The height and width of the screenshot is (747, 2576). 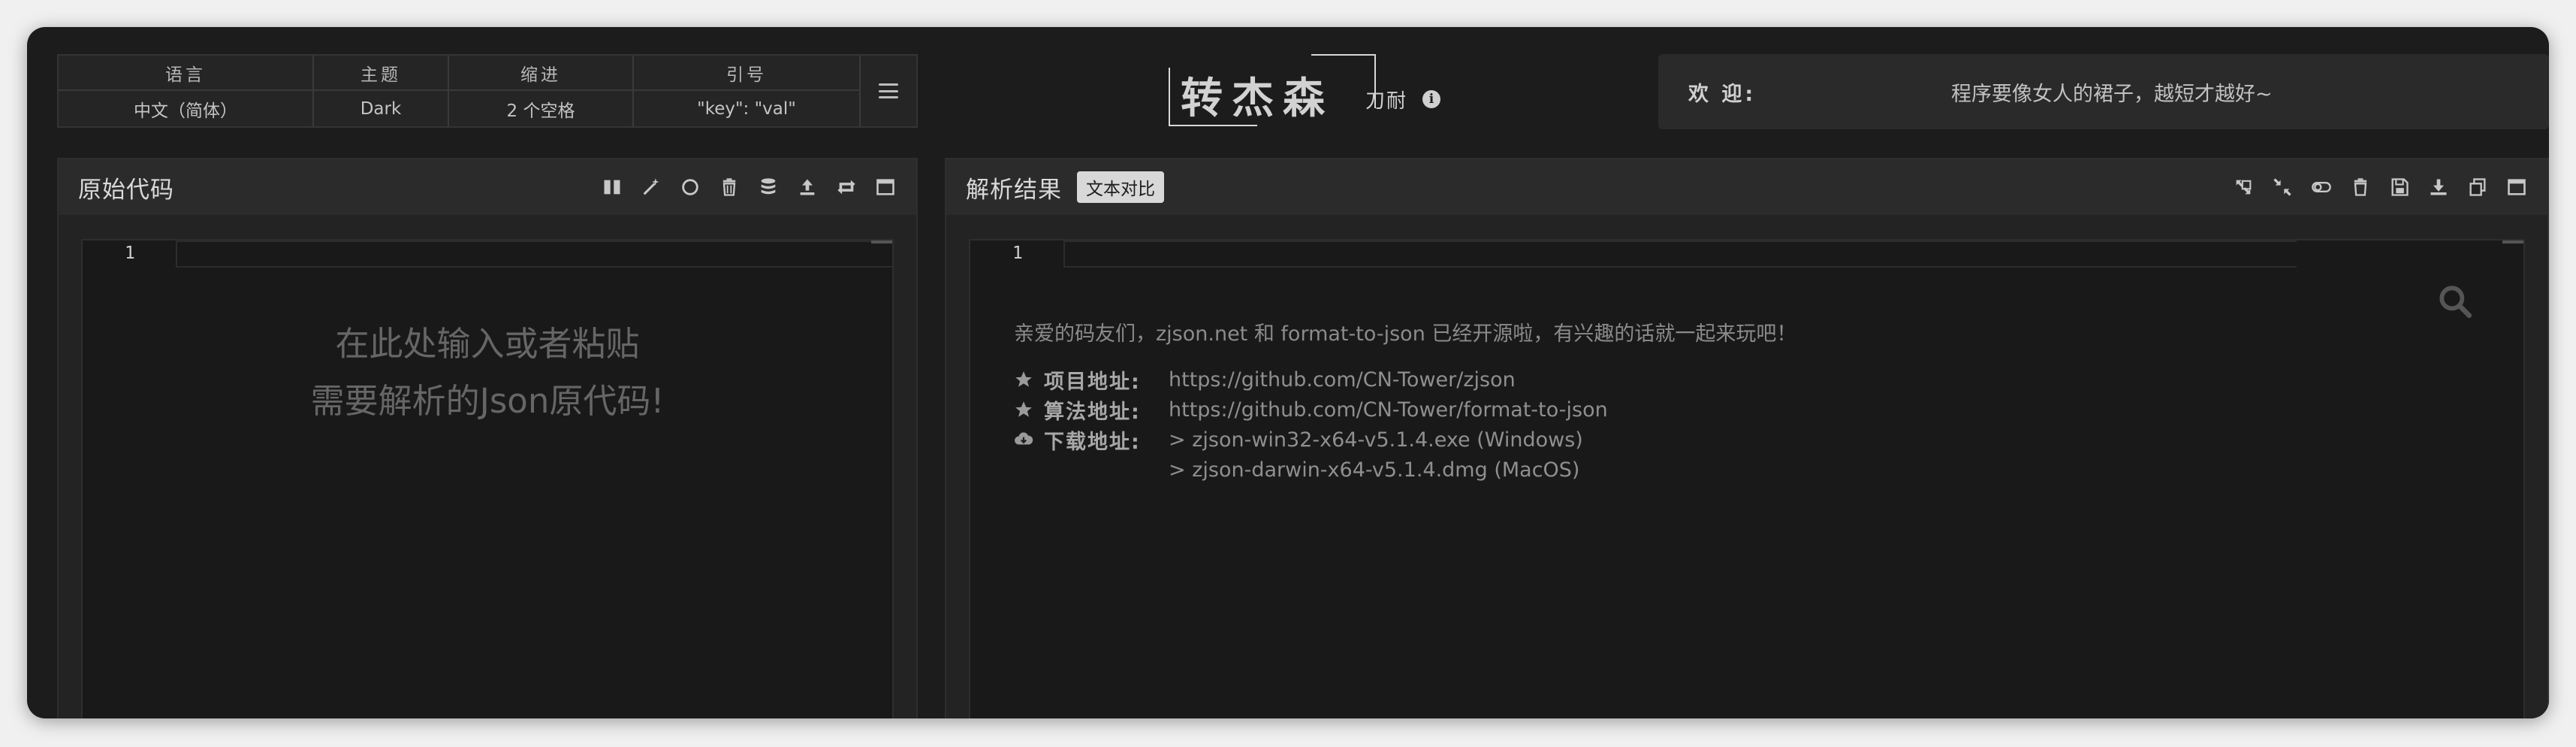 What do you see at coordinates (1747, 187) in the screenshot?
I see `result-panel-header: 解析结果 文本对比` at bounding box center [1747, 187].